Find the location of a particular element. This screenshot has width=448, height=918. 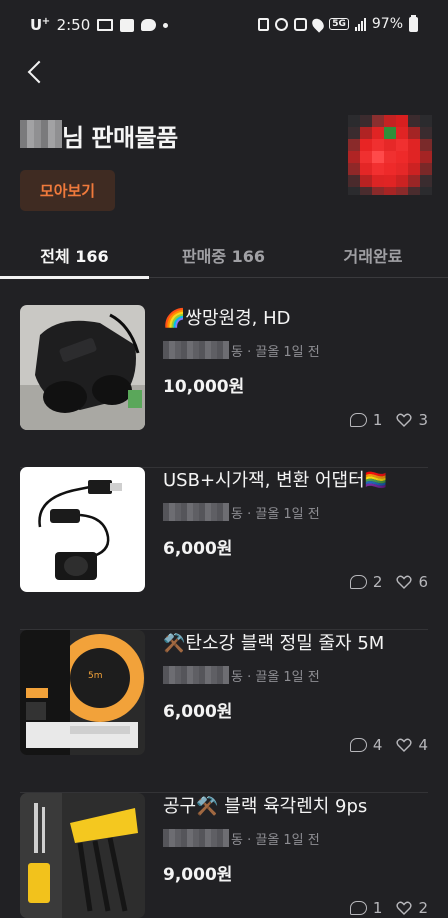

battery-percent: 97% is located at coordinates (387, 24).